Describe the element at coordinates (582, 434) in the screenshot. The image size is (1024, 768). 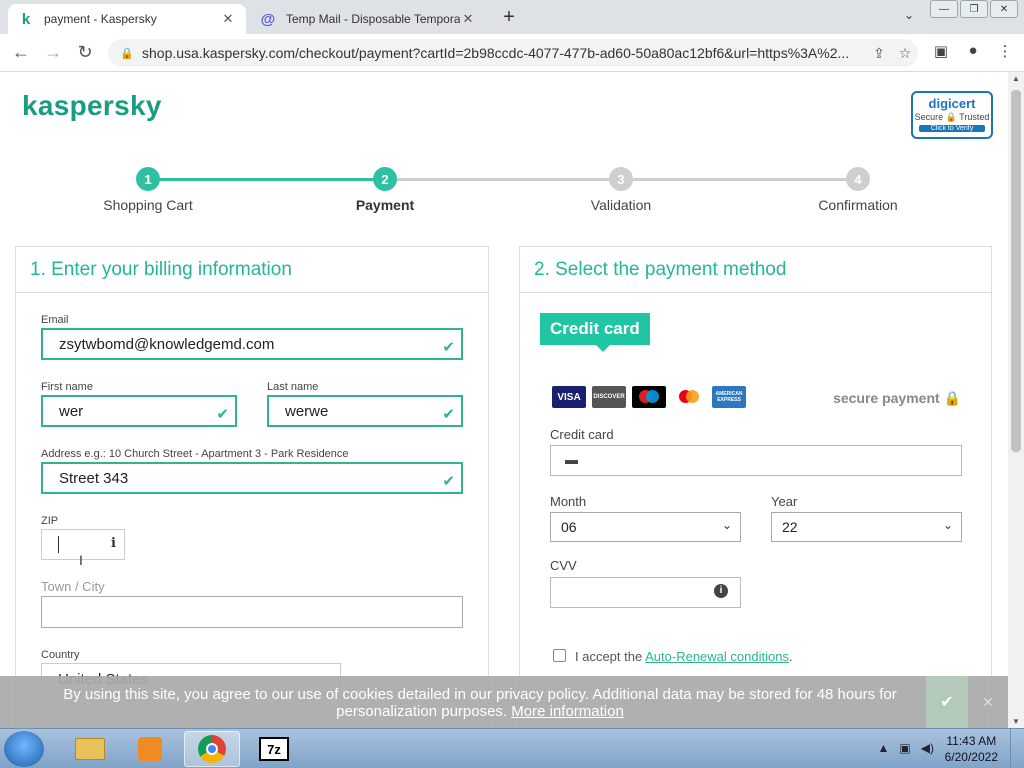
I see `cc-label: Credit card` at that location.